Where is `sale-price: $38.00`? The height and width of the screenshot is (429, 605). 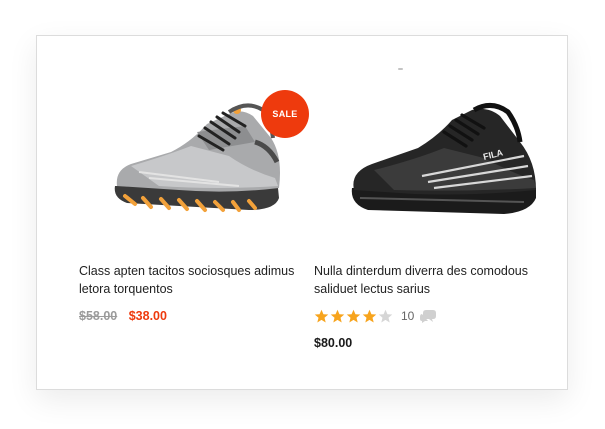 sale-price: $38.00 is located at coordinates (147, 316).